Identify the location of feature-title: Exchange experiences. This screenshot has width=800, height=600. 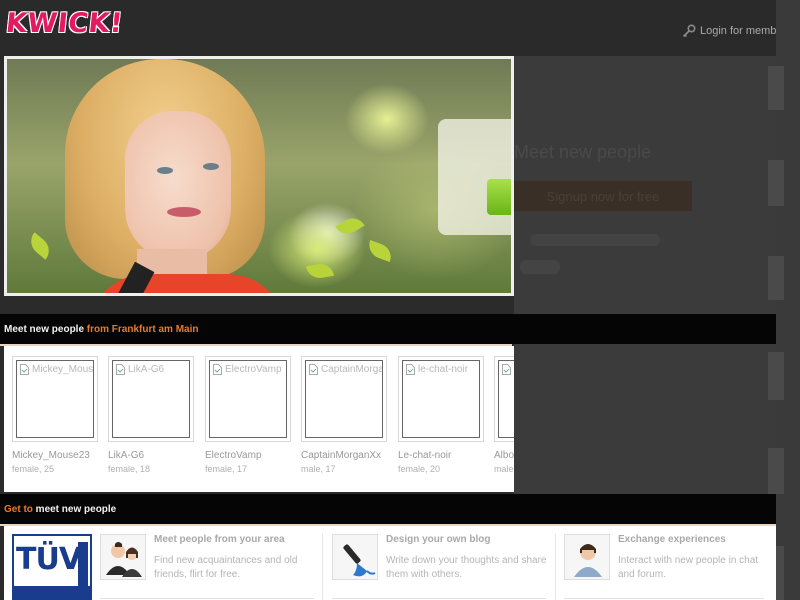
(672, 539).